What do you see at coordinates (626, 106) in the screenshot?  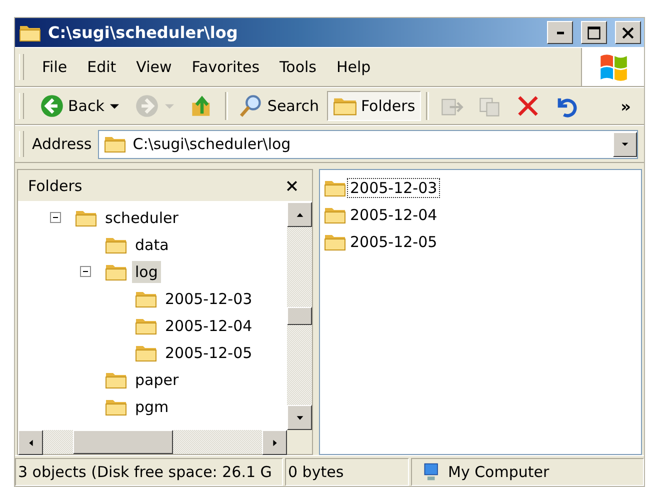 I see `more-button: »` at bounding box center [626, 106].